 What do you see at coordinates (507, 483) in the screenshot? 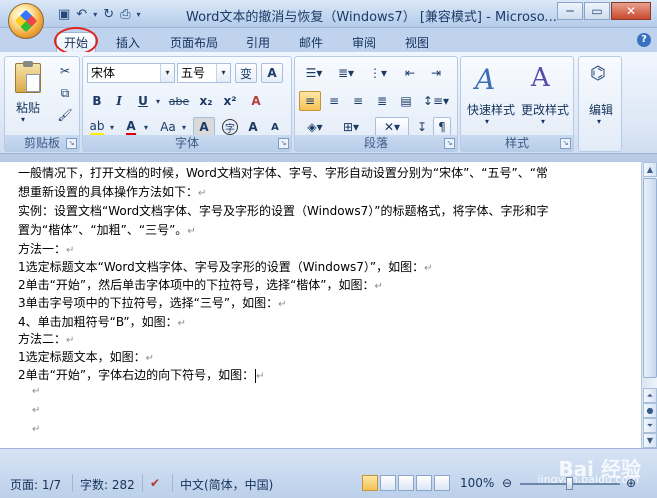
I see `zoom-out-icon: ⊖` at bounding box center [507, 483].